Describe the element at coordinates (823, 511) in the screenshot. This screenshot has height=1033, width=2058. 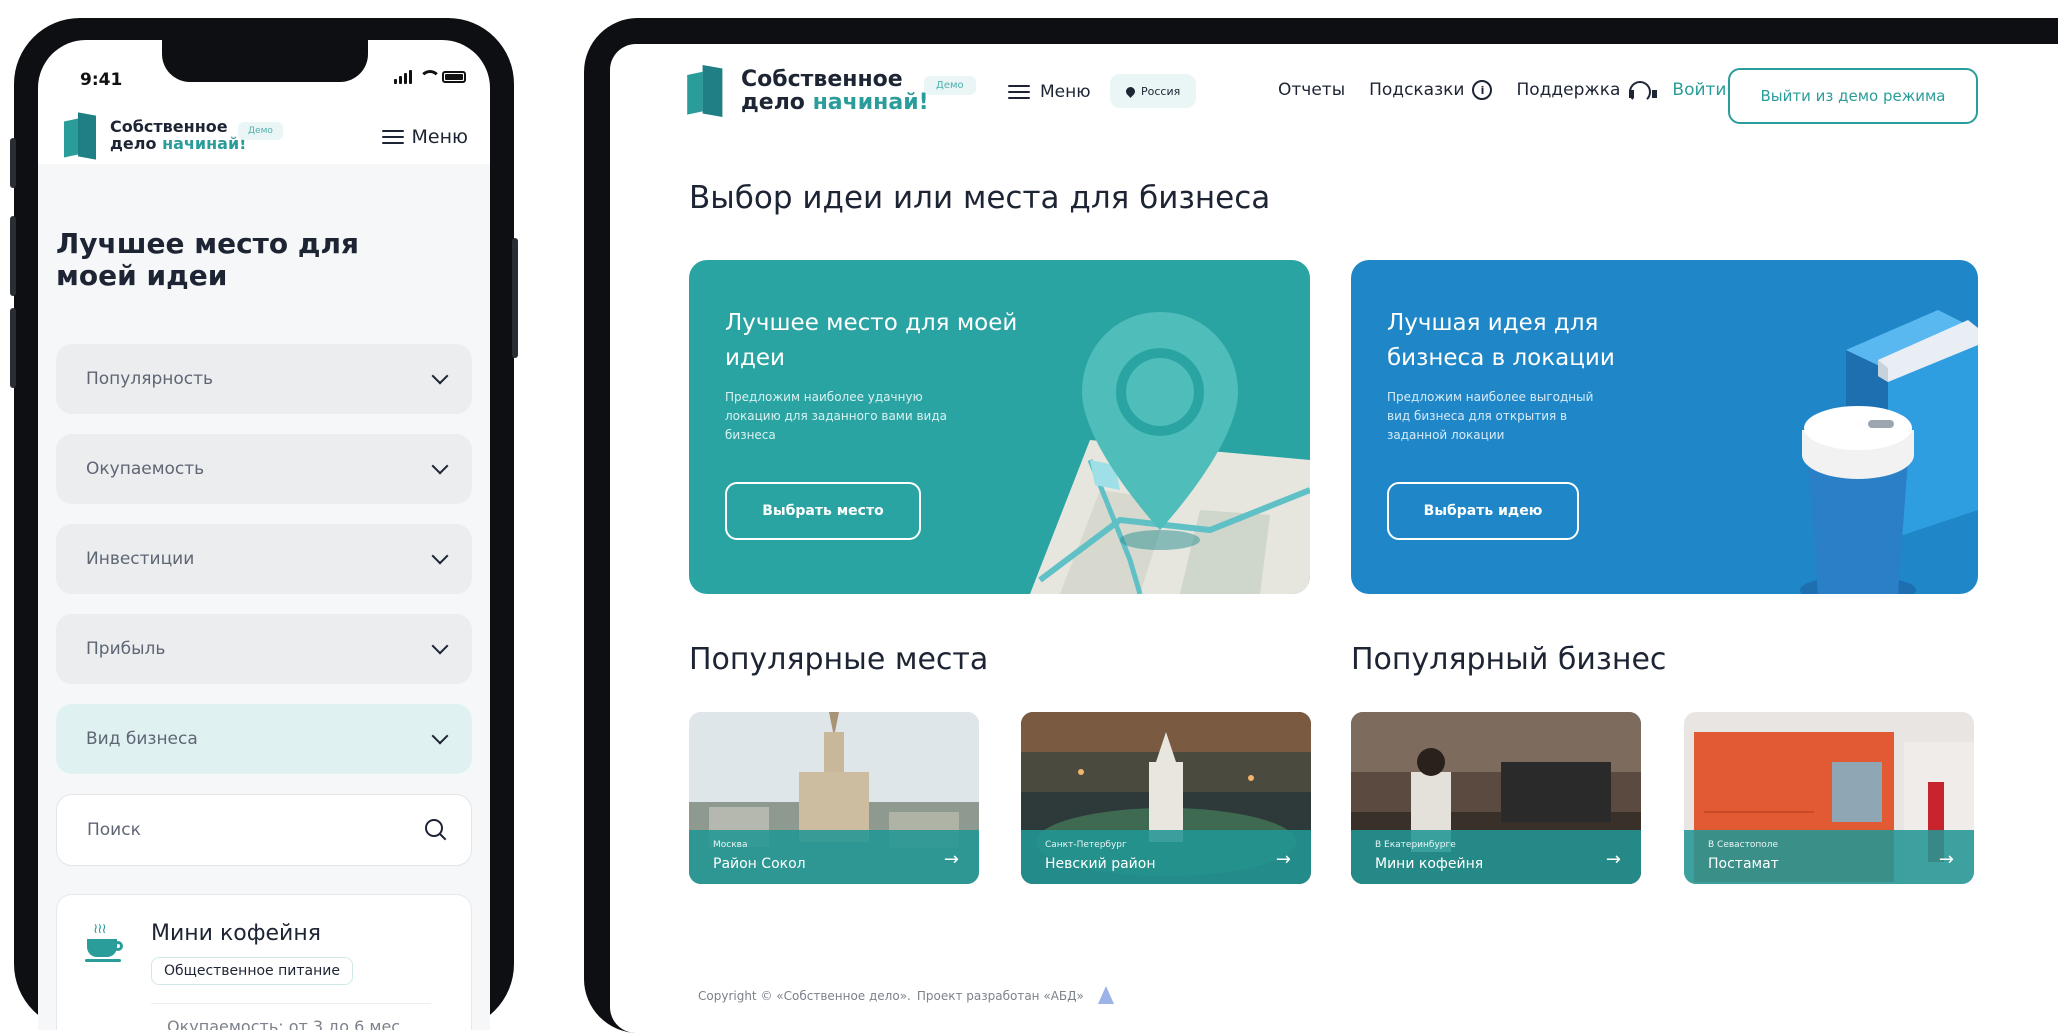
I see `choose-place-button: Выбрать место` at that location.